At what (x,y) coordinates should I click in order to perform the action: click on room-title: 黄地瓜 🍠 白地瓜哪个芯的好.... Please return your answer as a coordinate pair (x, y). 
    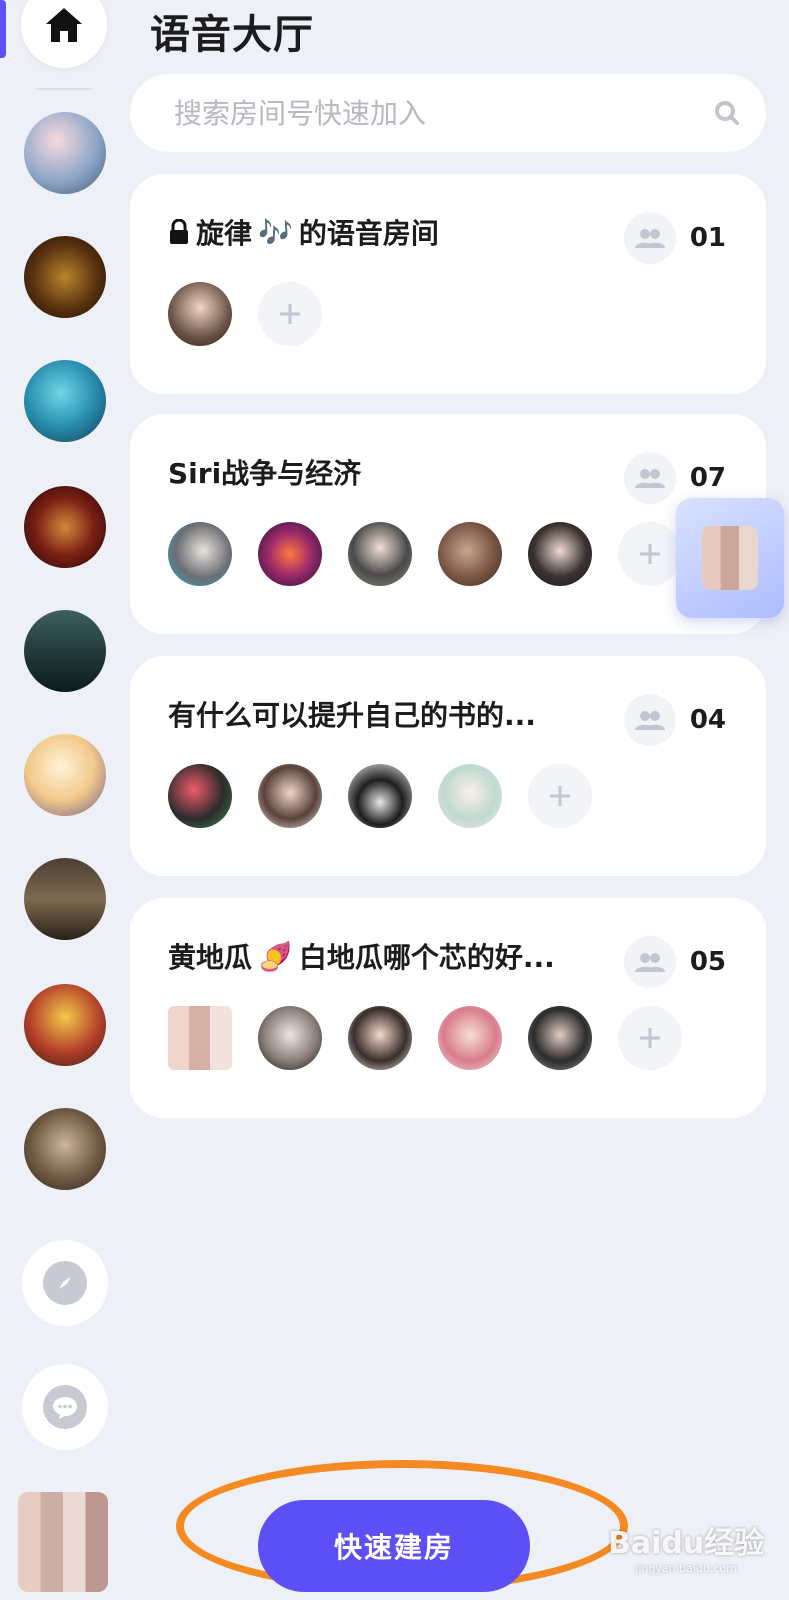
    Looking at the image, I should click on (361, 957).